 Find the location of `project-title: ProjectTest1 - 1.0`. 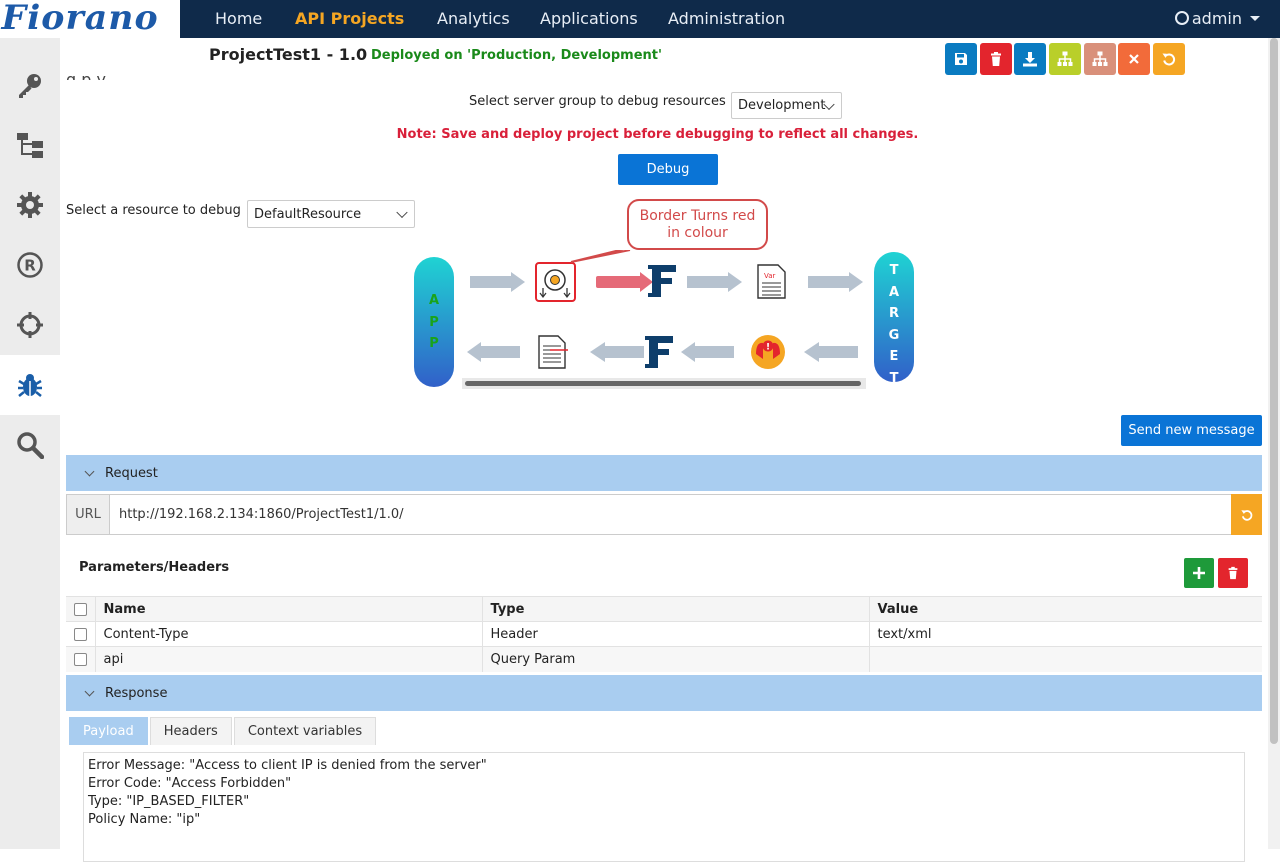

project-title: ProjectTest1 - 1.0 is located at coordinates (288, 54).